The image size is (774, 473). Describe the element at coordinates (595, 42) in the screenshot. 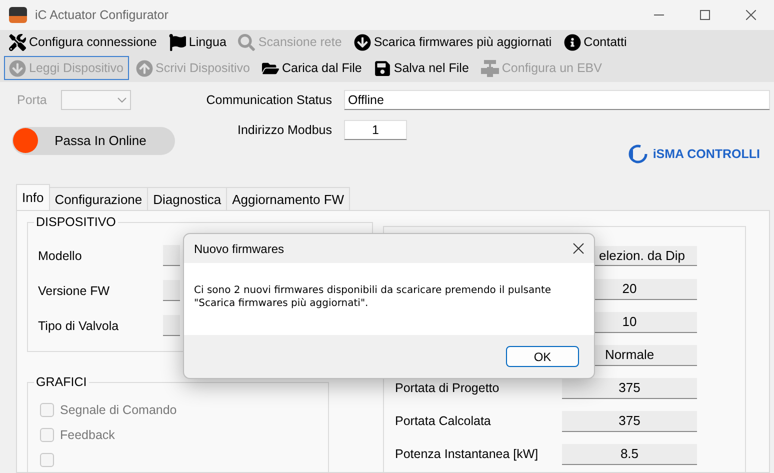

I see `toolbar-button: Contatti` at that location.